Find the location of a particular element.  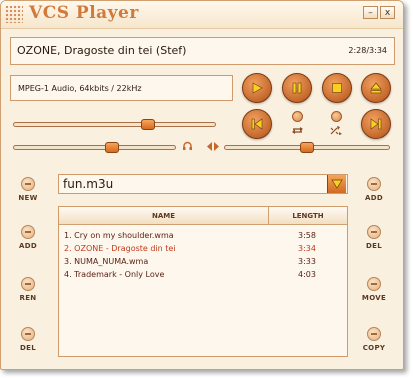

previous-button is located at coordinates (257, 124).